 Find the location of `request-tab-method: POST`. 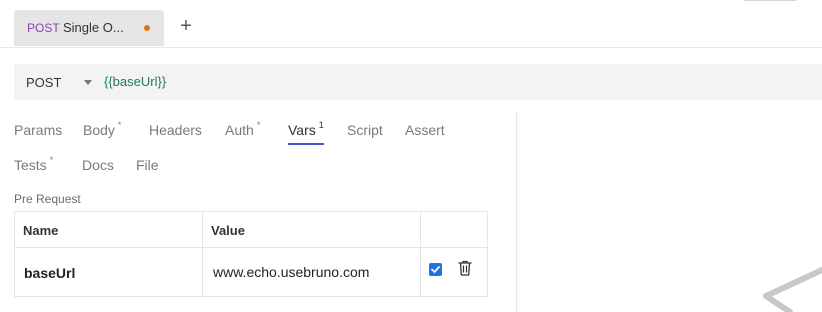

request-tab-method: POST is located at coordinates (43, 28).